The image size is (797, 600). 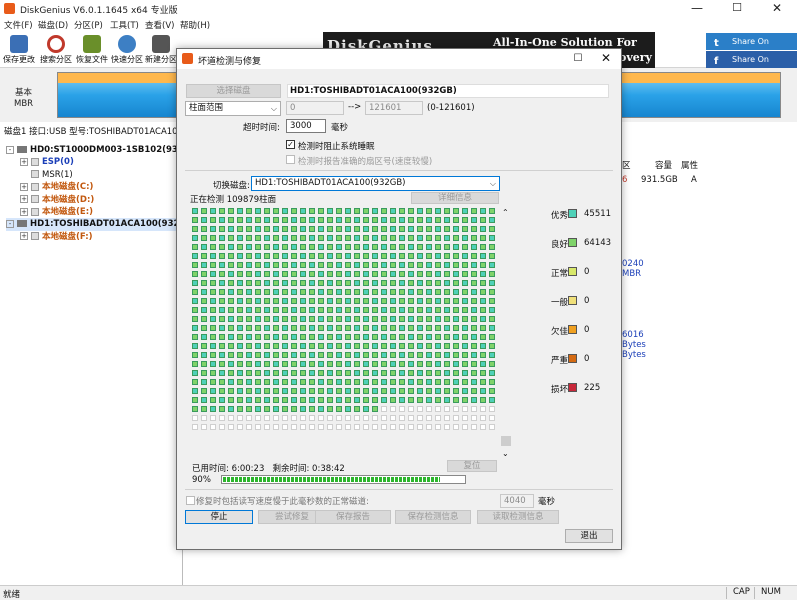 I want to click on dialog-maximize-button: ☐, so click(x=578, y=59).